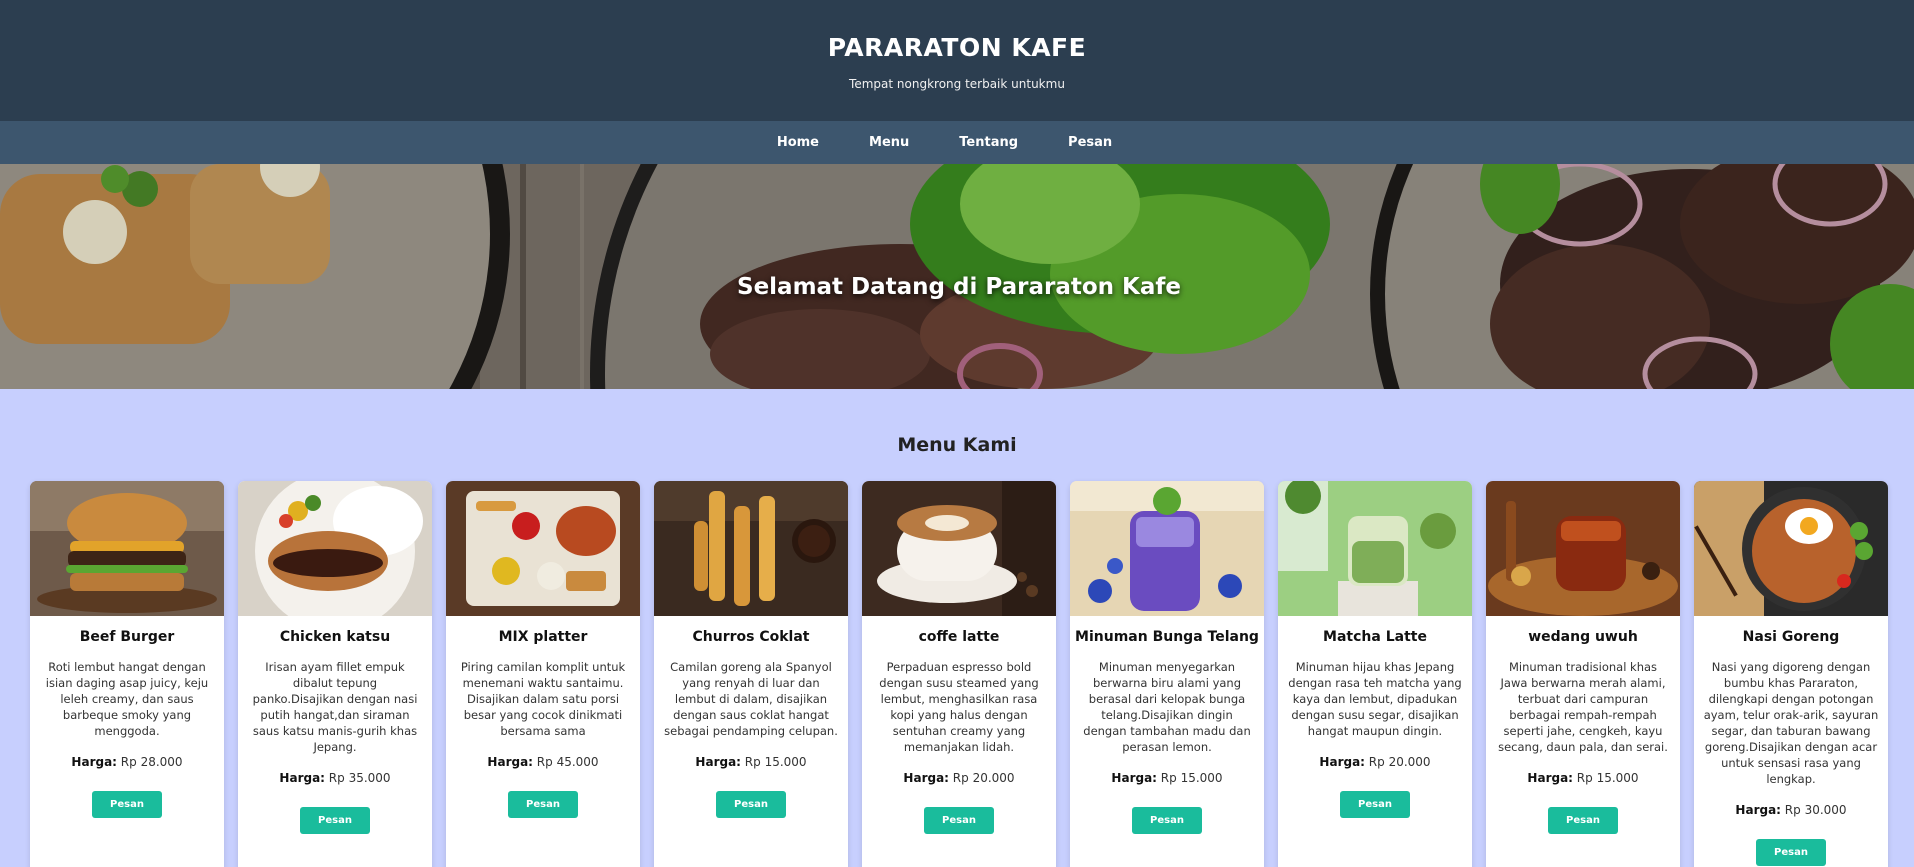  What do you see at coordinates (1583, 637) in the screenshot?
I see `menu-item-name: wedang uwuh` at bounding box center [1583, 637].